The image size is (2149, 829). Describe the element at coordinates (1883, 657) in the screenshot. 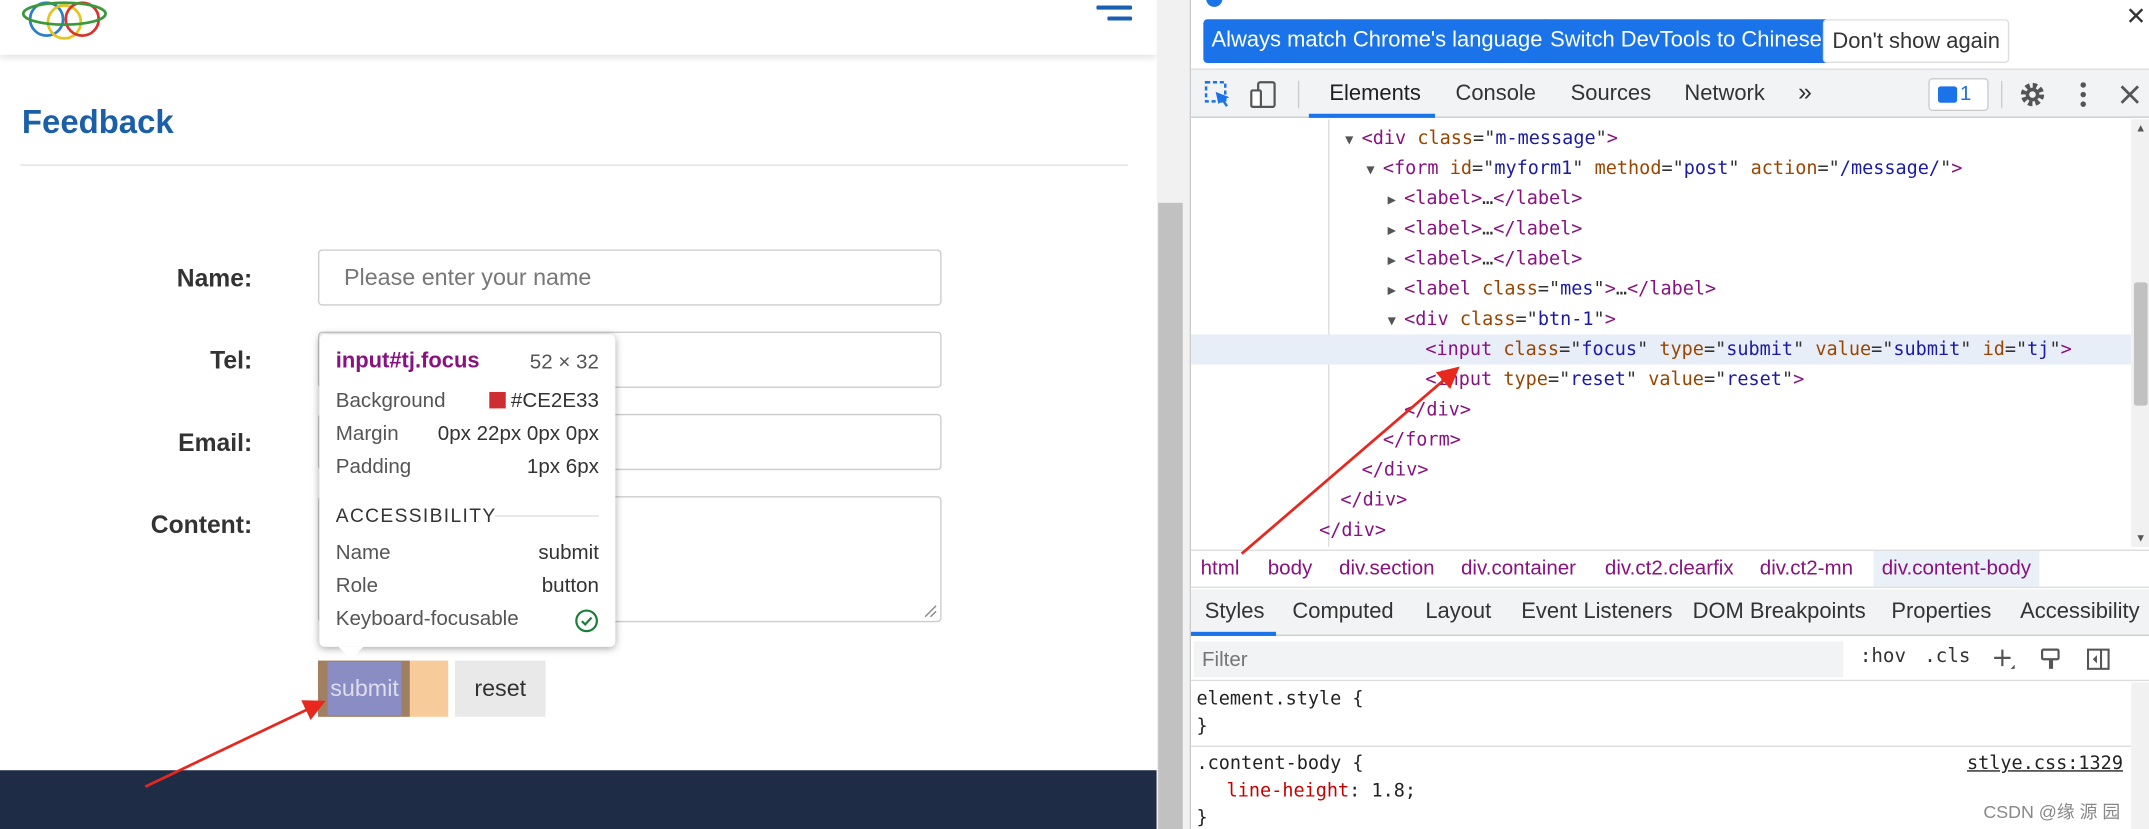

I see `hov-toggle: :hov` at that location.